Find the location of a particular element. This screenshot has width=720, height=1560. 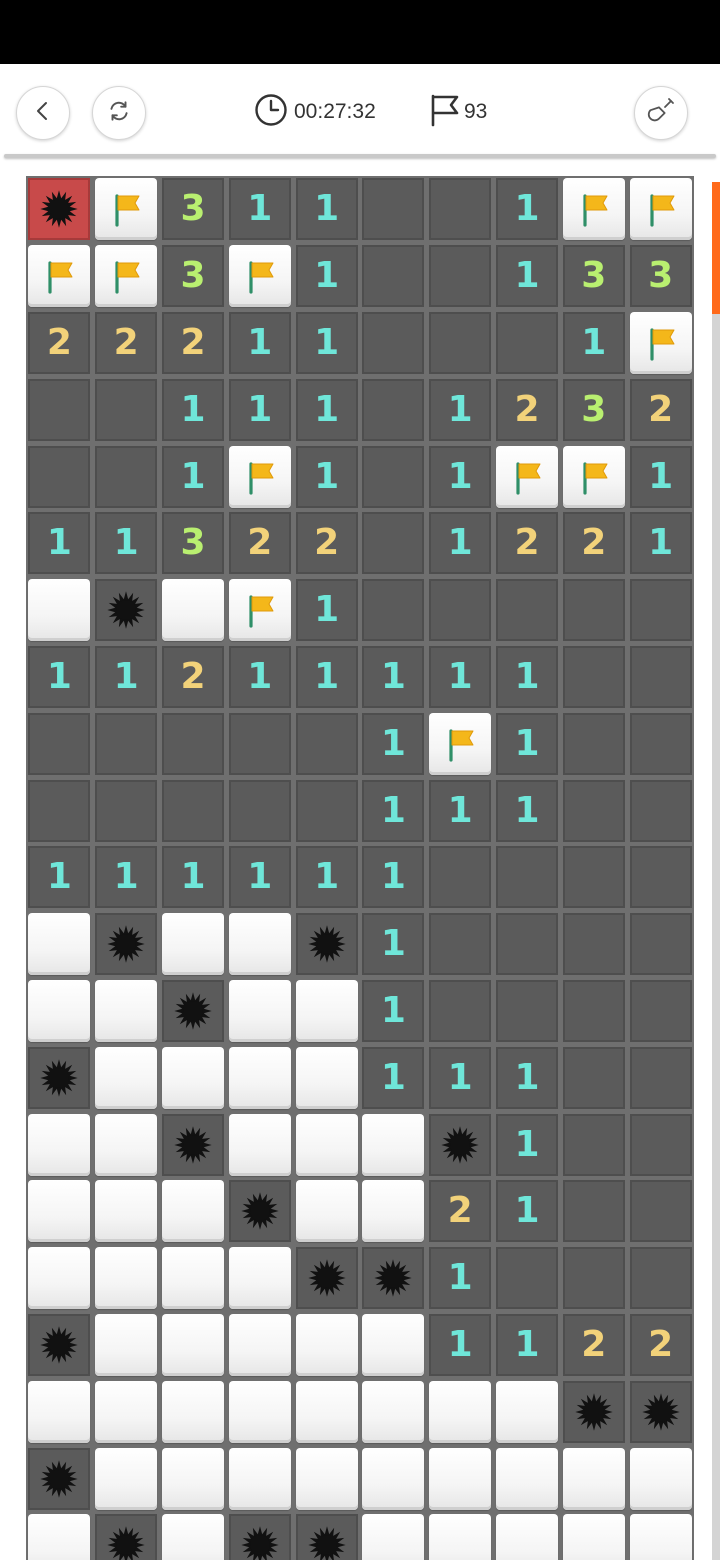

exploded-mine-cell is located at coordinates (59, 209).